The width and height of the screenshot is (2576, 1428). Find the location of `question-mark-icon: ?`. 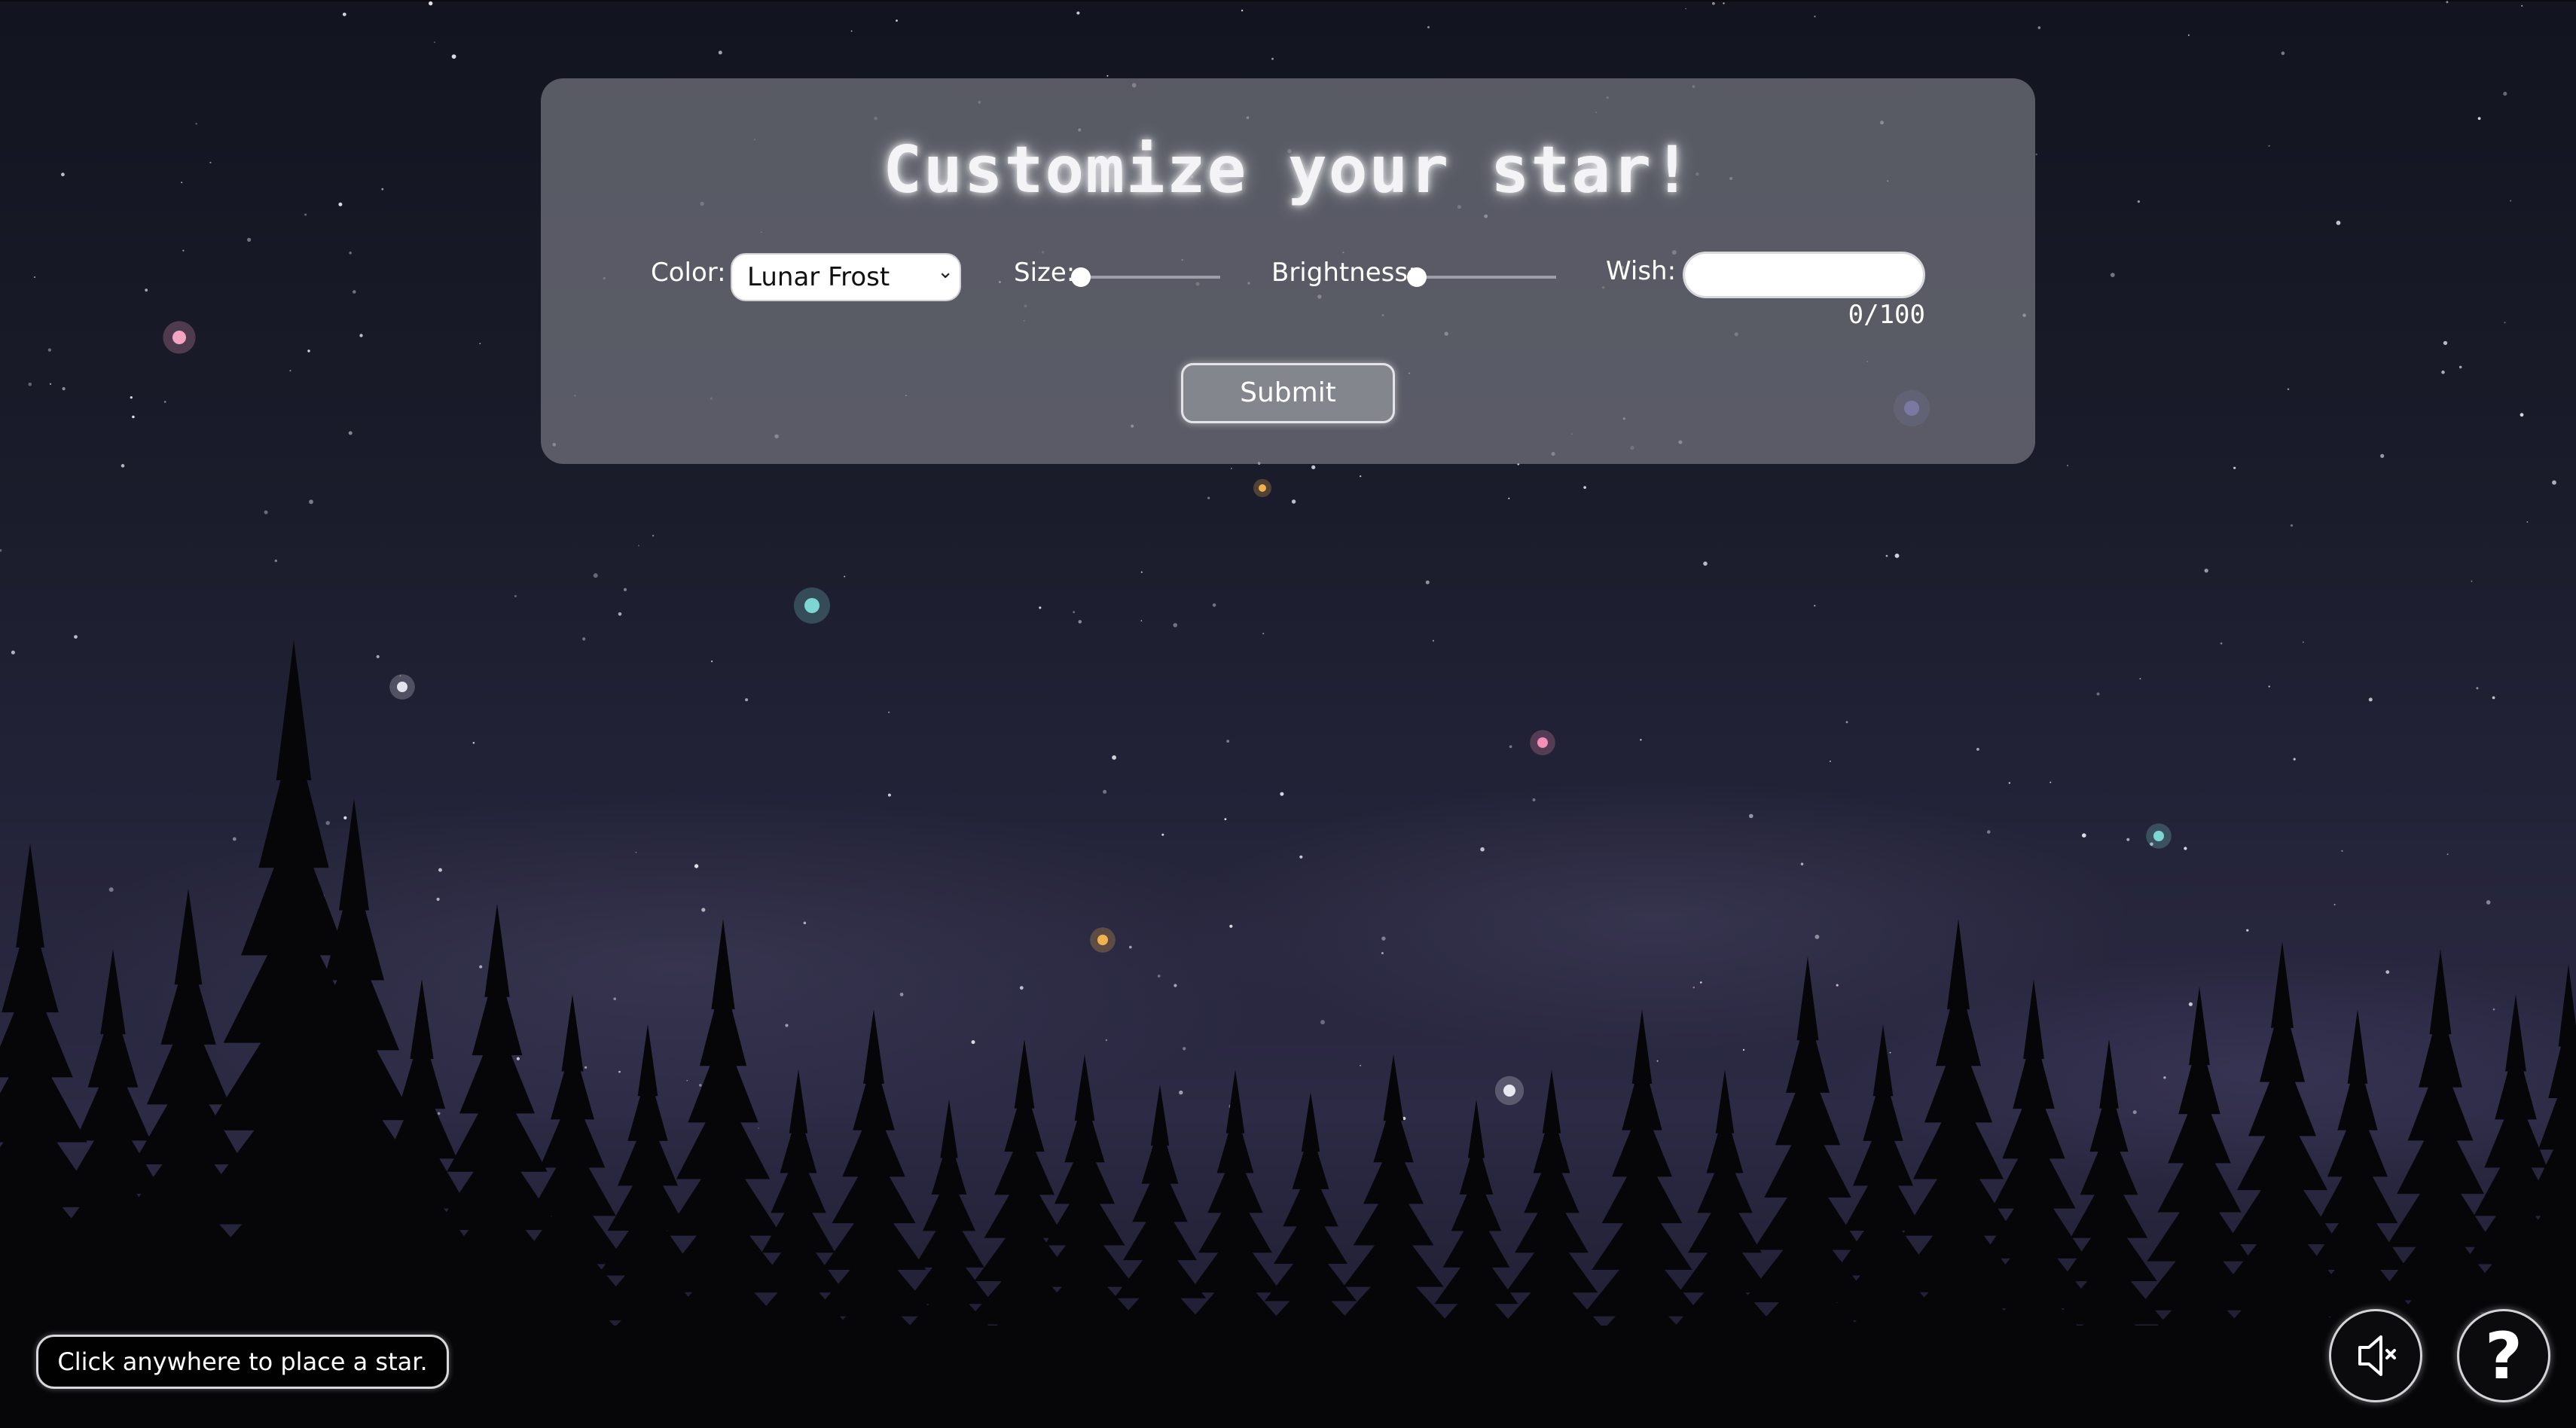

question-mark-icon: ? is located at coordinates (2504, 1356).